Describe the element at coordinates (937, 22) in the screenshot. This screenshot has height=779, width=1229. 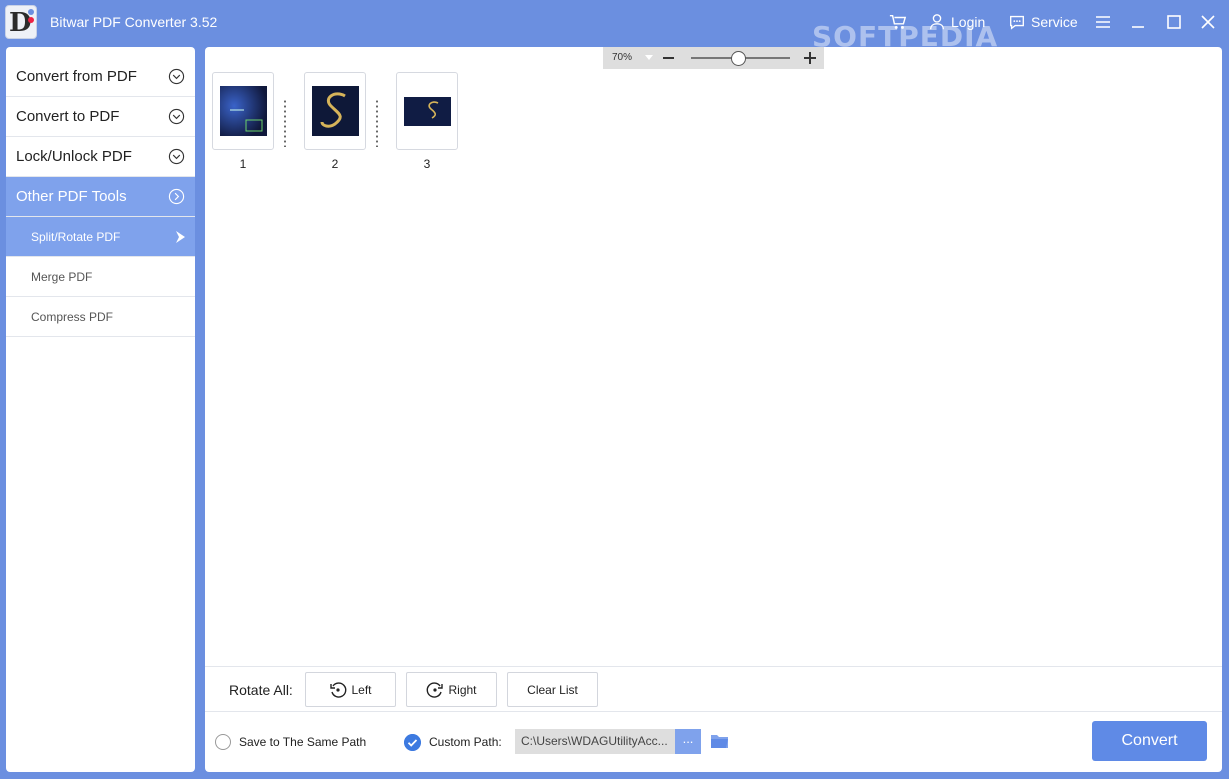
I see `user-icon` at that location.